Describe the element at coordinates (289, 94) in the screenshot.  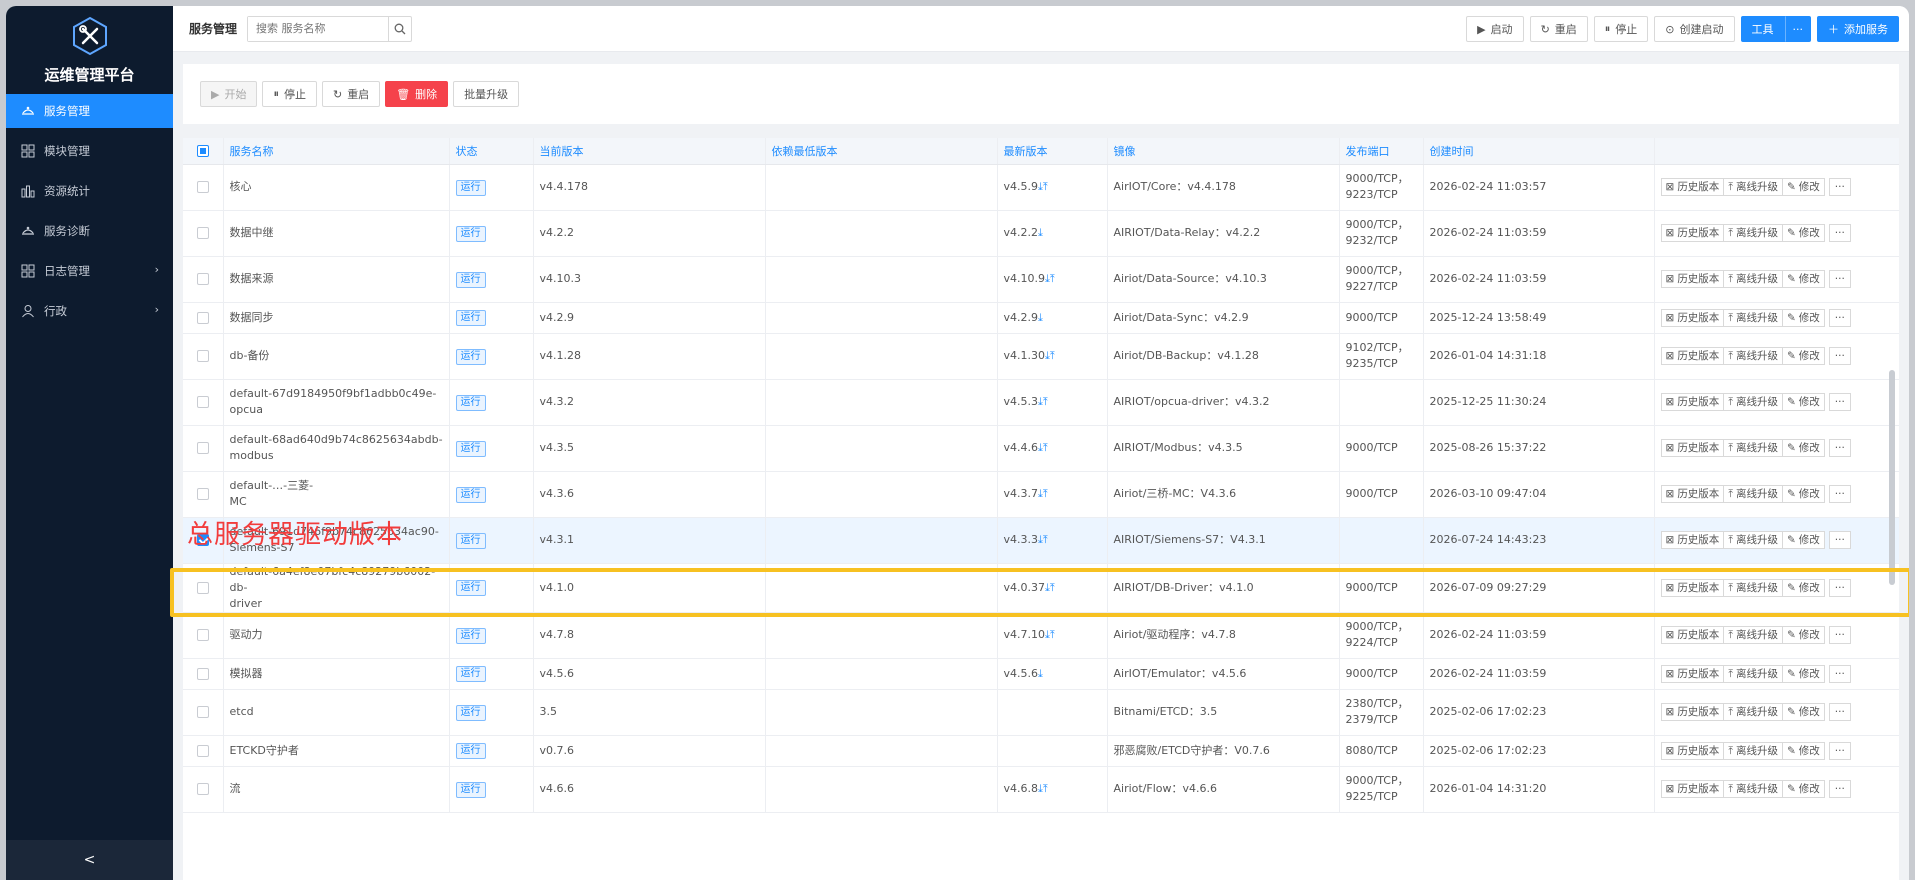
I see `bulk-stop-button: ⏸ 停止` at that location.